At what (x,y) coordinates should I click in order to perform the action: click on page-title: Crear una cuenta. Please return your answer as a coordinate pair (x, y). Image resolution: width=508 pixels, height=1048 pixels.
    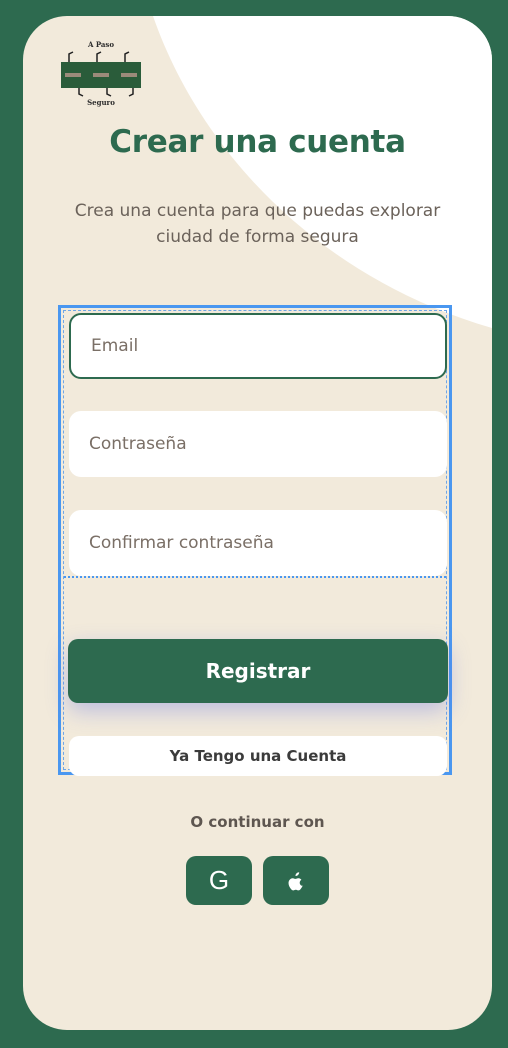
    Looking at the image, I should click on (257, 142).